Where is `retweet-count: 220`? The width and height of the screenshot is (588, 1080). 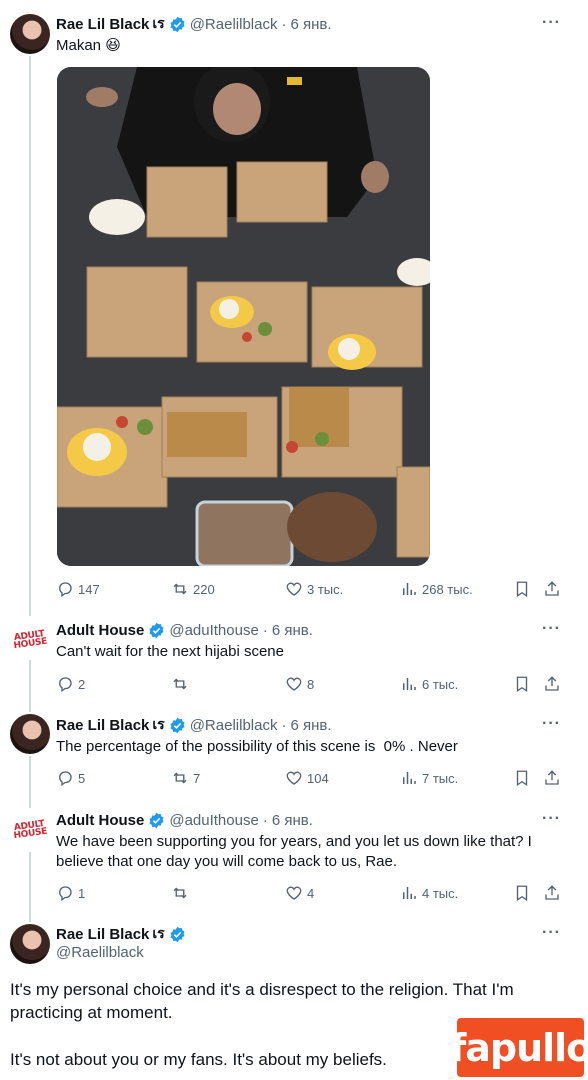
retweet-count: 220 is located at coordinates (204, 589).